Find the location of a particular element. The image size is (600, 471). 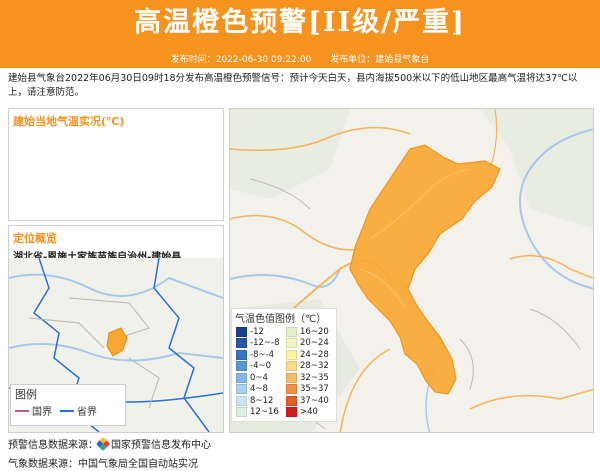

legend-item: -12 is located at coordinates (257, 332).